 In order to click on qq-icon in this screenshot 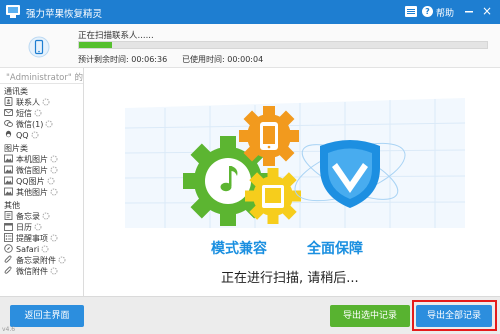, I will do `click(8, 134)`.